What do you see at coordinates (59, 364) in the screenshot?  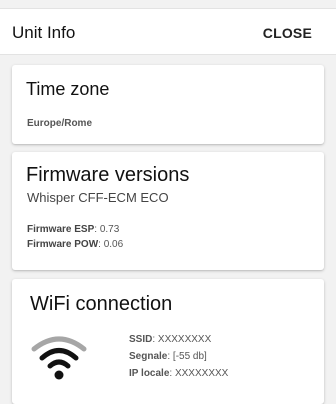 I see `wifi-inner-arc` at bounding box center [59, 364].